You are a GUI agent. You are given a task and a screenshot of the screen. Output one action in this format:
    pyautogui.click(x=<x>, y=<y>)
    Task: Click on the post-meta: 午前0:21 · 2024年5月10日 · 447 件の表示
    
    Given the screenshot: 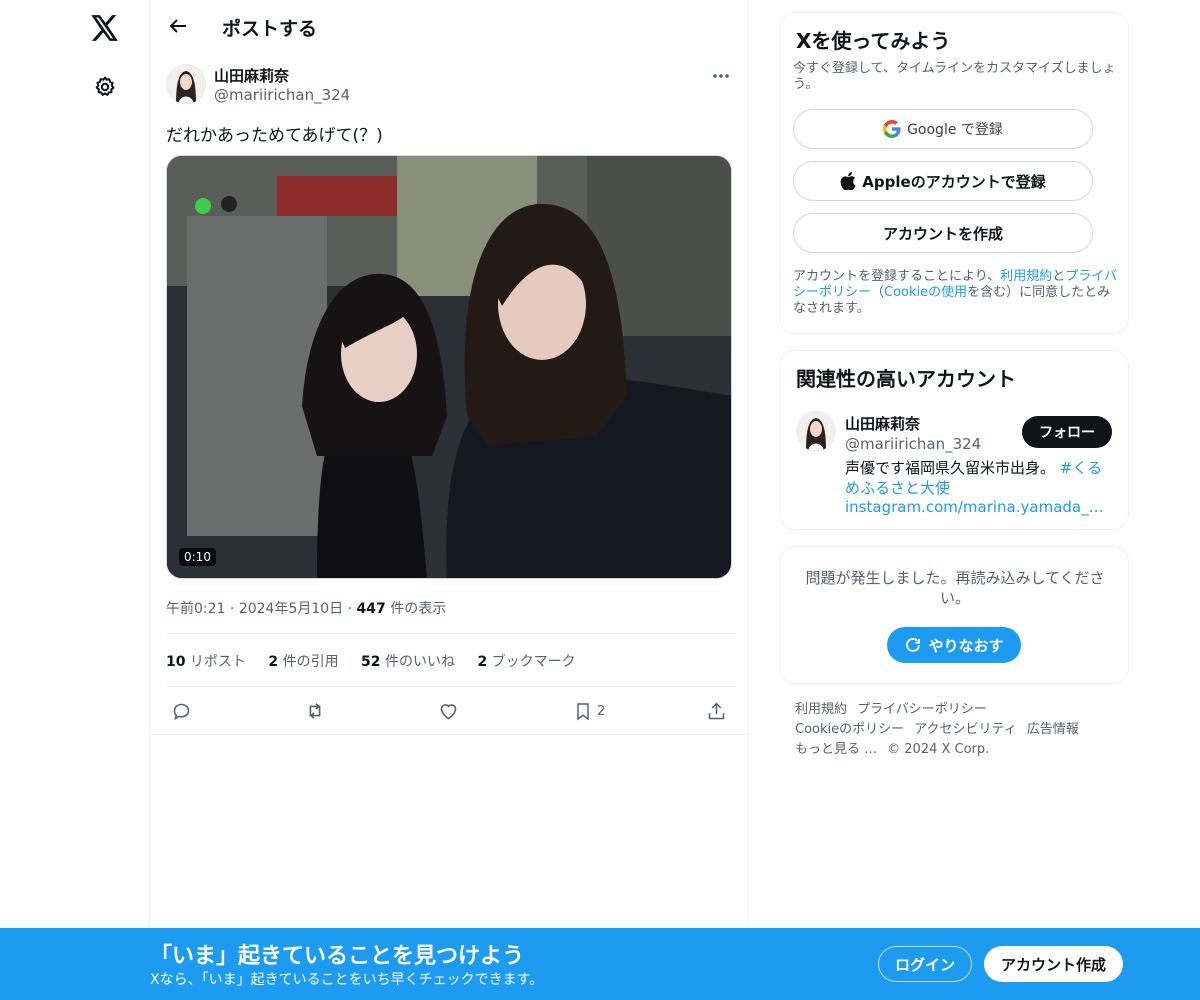 What is the action you would take?
    pyautogui.click(x=306, y=608)
    